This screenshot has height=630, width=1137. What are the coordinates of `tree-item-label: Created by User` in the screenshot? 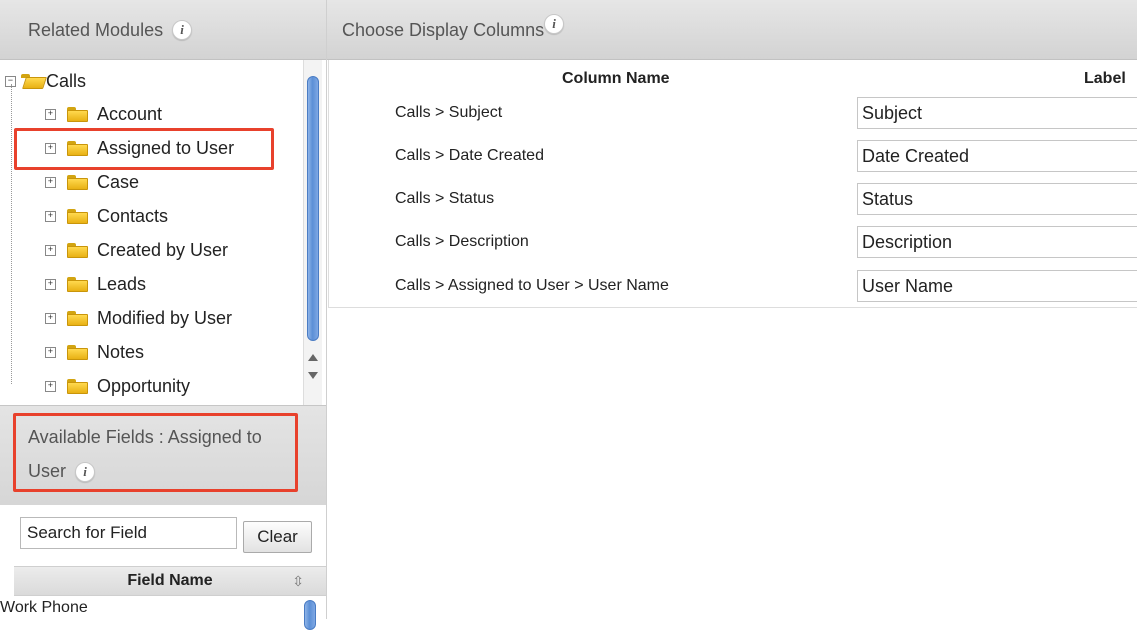 It's located at (163, 250).